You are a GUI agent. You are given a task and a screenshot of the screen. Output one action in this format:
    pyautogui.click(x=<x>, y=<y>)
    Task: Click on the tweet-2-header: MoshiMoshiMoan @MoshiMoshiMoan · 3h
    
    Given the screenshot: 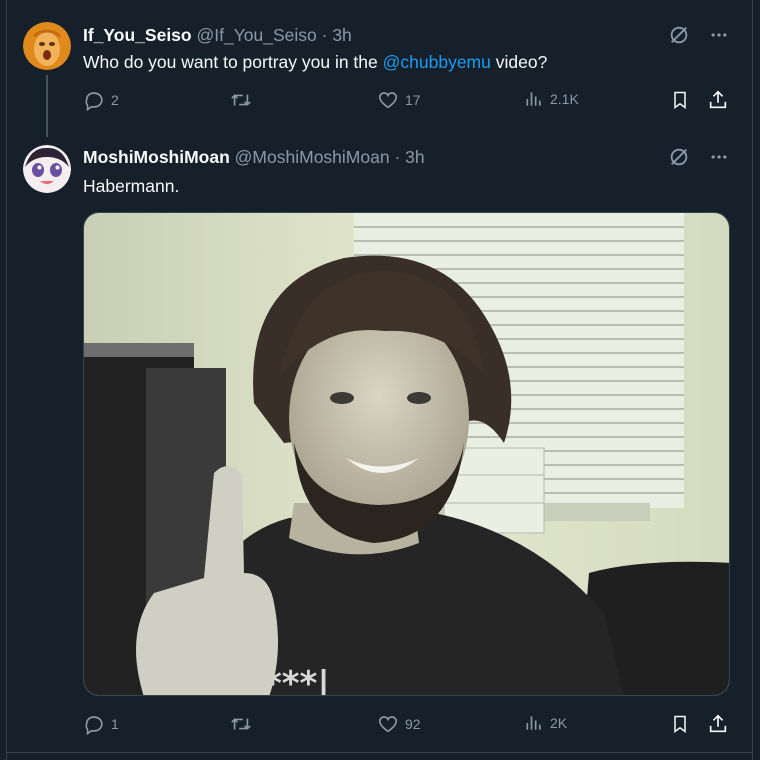 What is the action you would take?
    pyautogui.click(x=254, y=157)
    